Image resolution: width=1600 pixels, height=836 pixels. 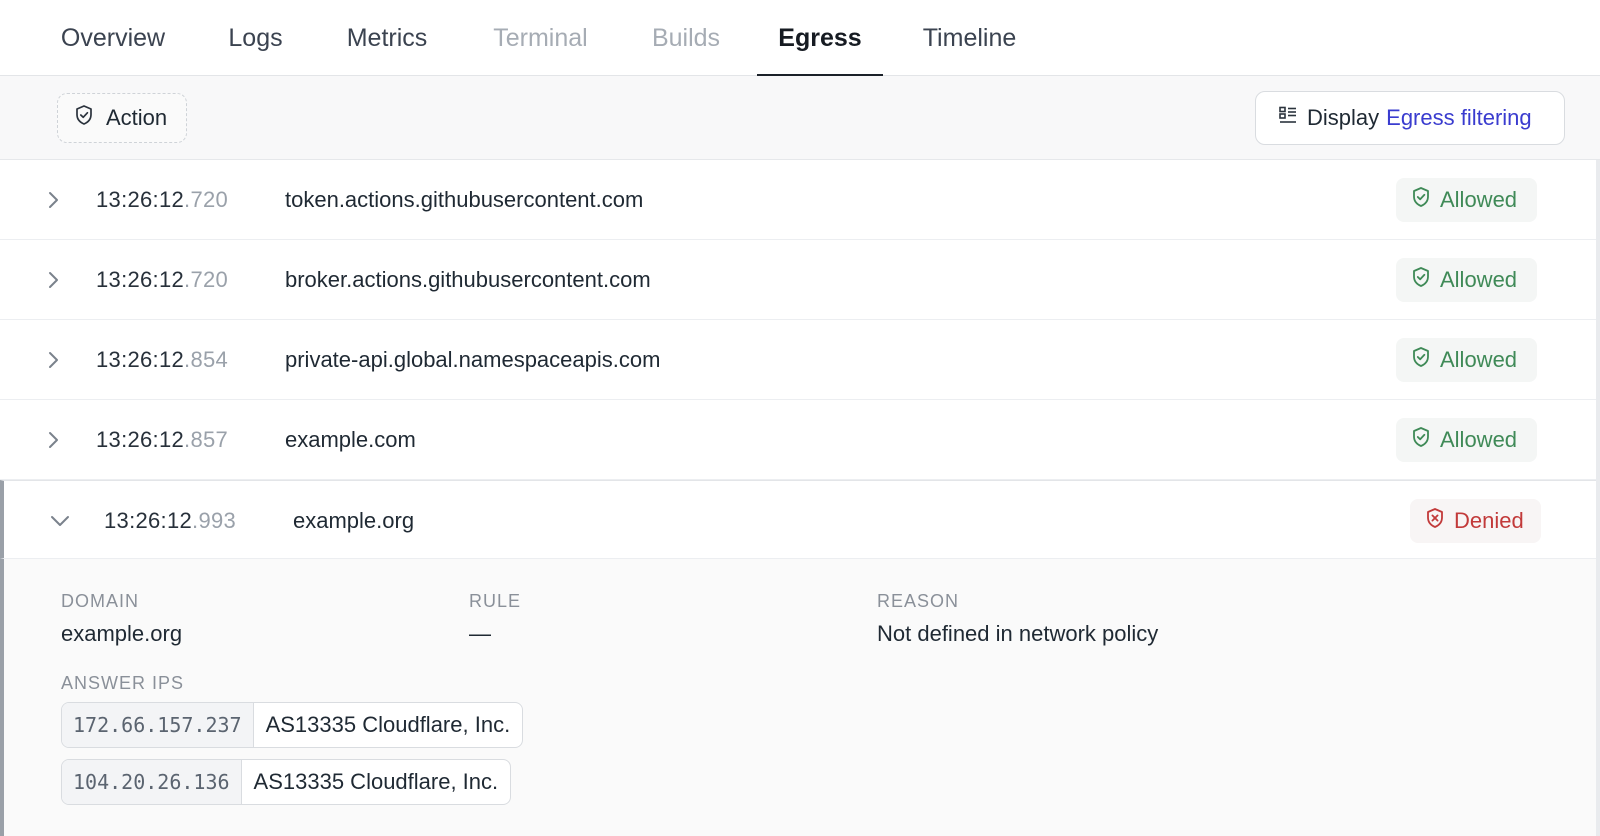 What do you see at coordinates (137, 117) in the screenshot?
I see `action-filter-label: Action` at bounding box center [137, 117].